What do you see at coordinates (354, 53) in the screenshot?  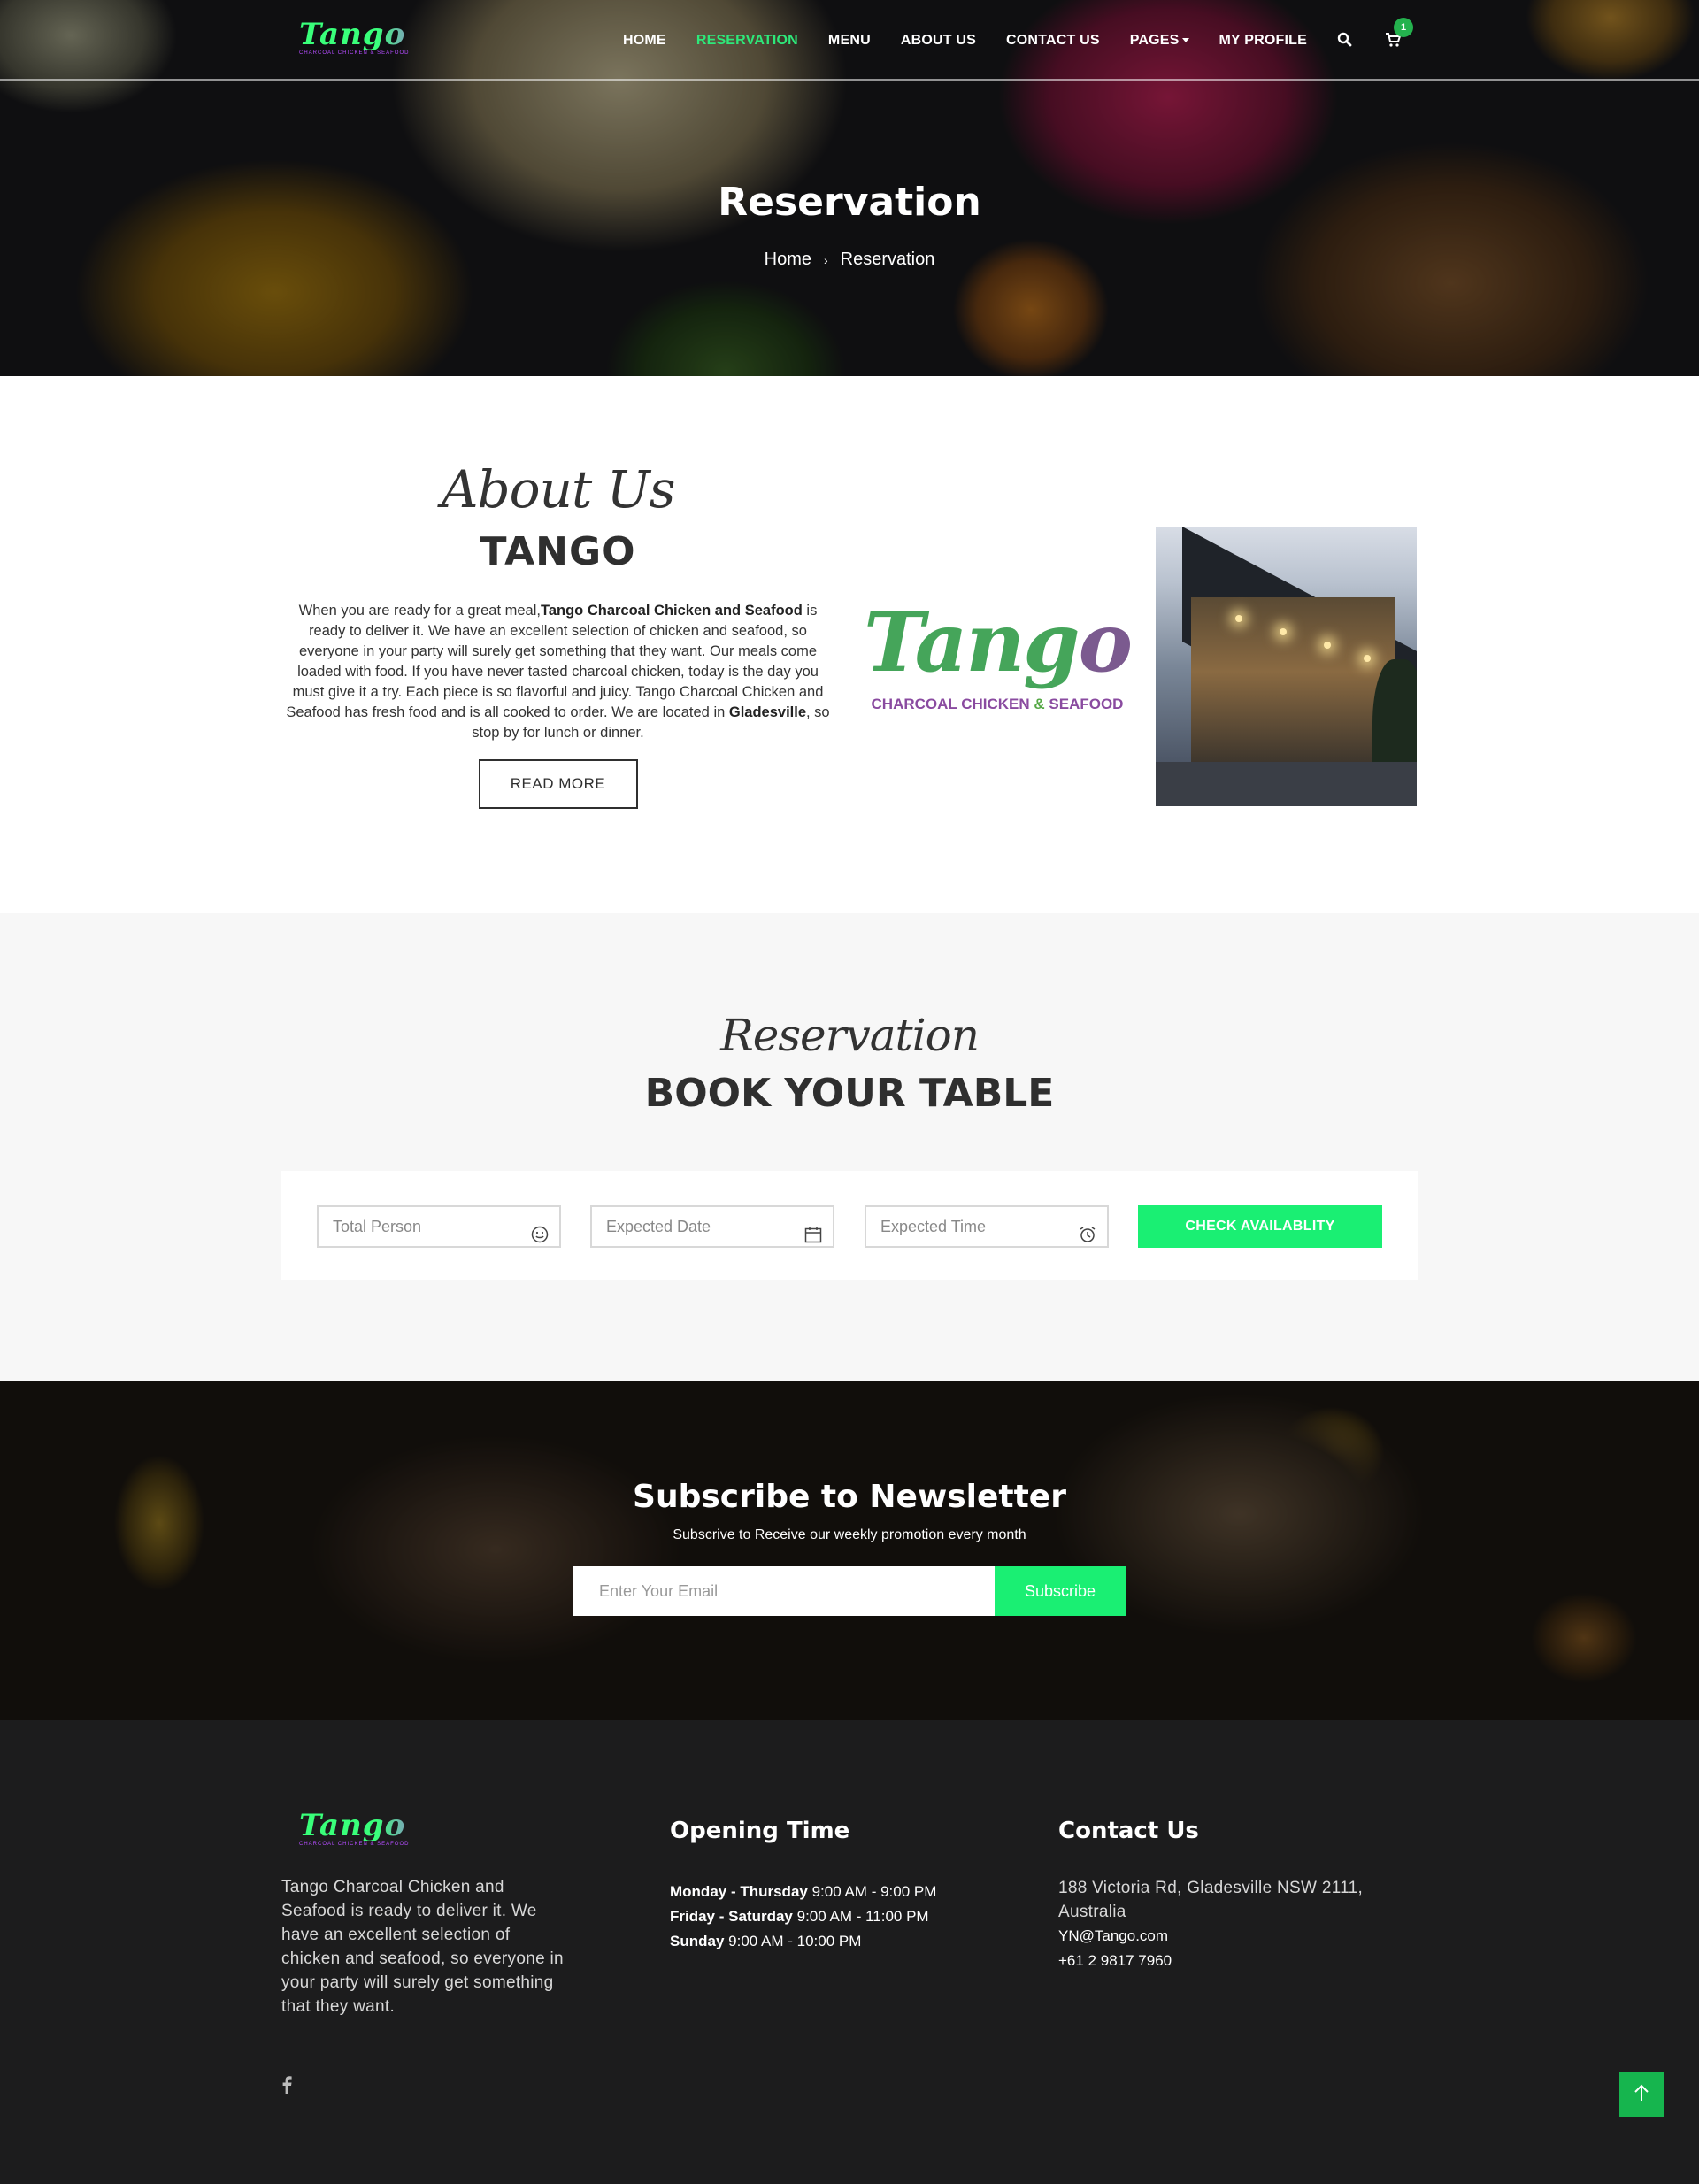 I see `logo-tagline: CHARCOAL CHICKEN & SEAFOOD` at bounding box center [354, 53].